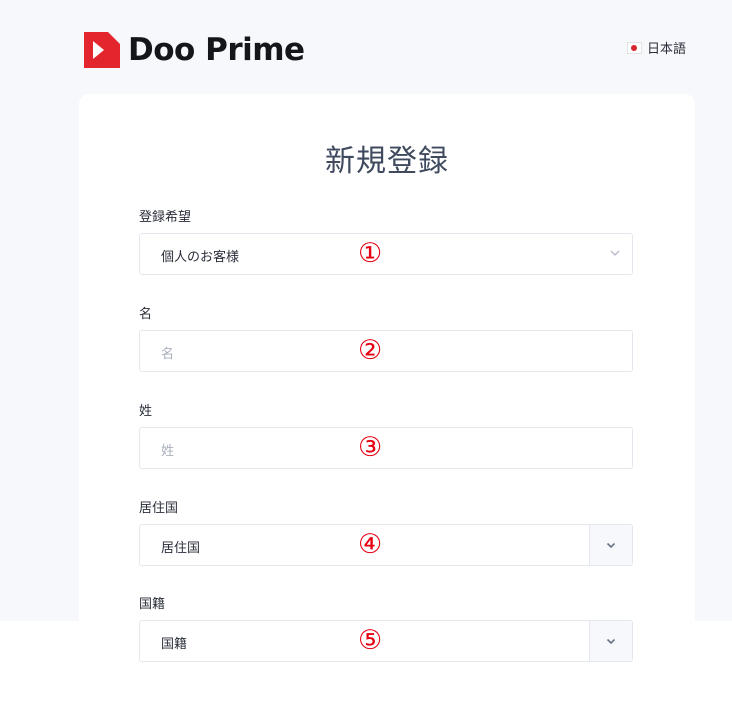  I want to click on language-label: 日本語, so click(666, 49).